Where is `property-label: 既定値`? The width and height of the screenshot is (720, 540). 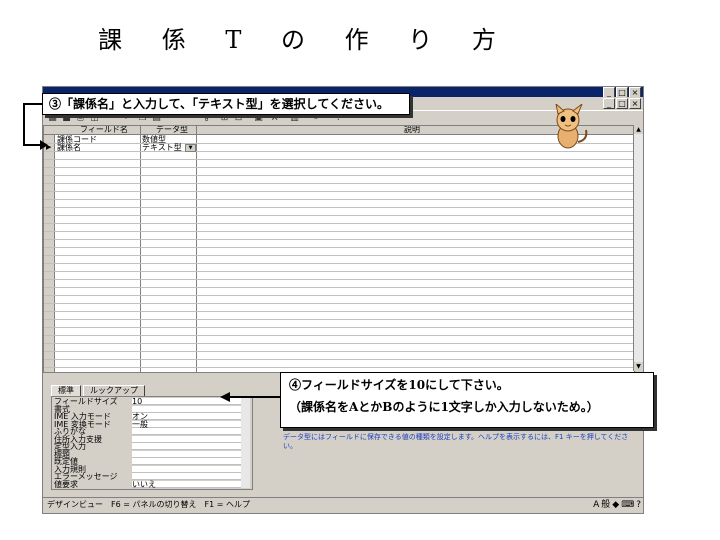 property-label: 既定値 is located at coordinates (66, 461).